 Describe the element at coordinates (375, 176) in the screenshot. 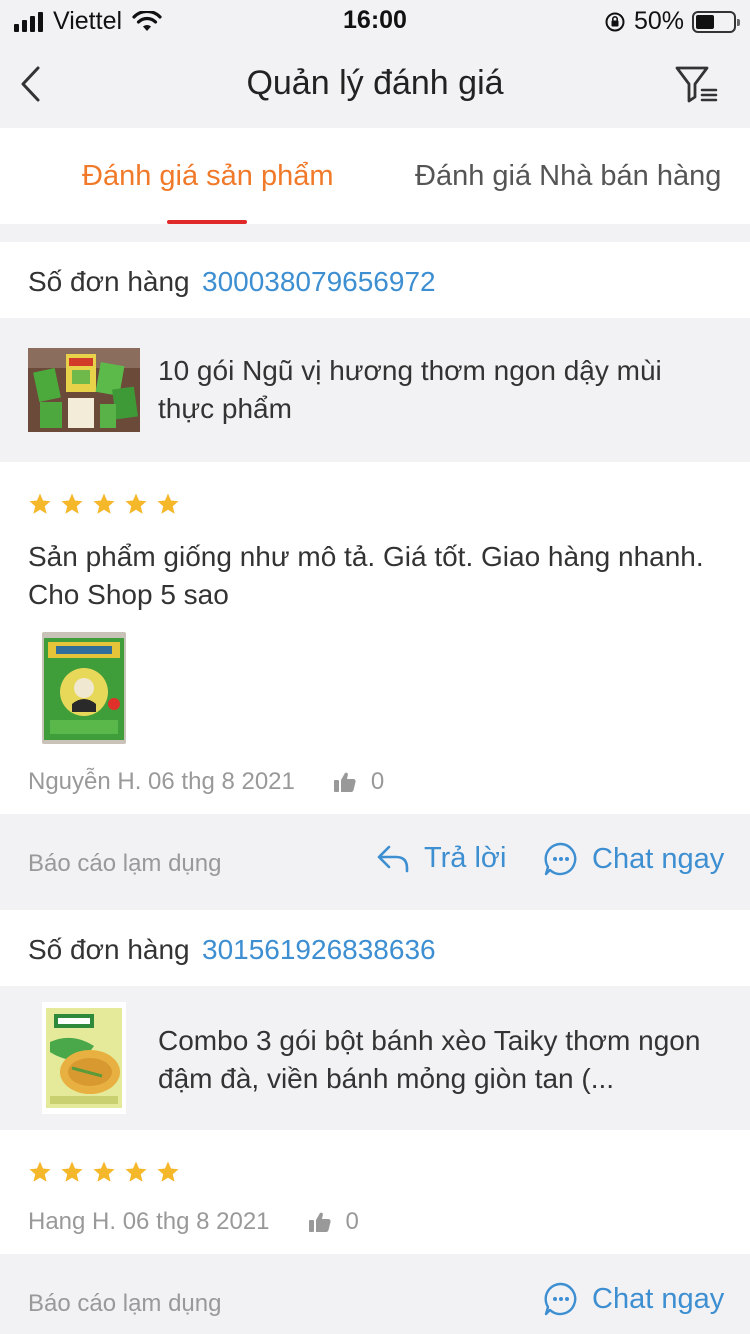

I see `tab-bar: Đánh giá sản phẩm Đánh giá Nhà bán hàng` at that location.